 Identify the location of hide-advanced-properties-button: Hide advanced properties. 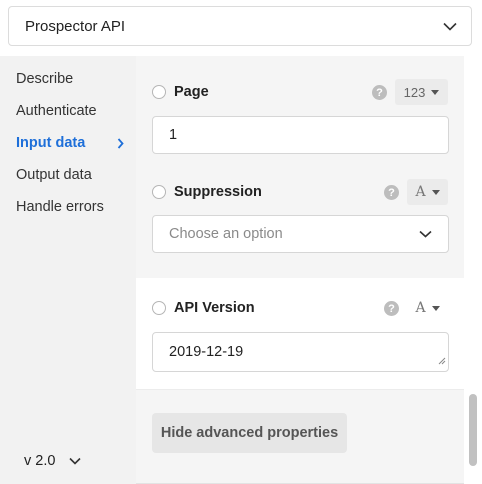
(249, 433).